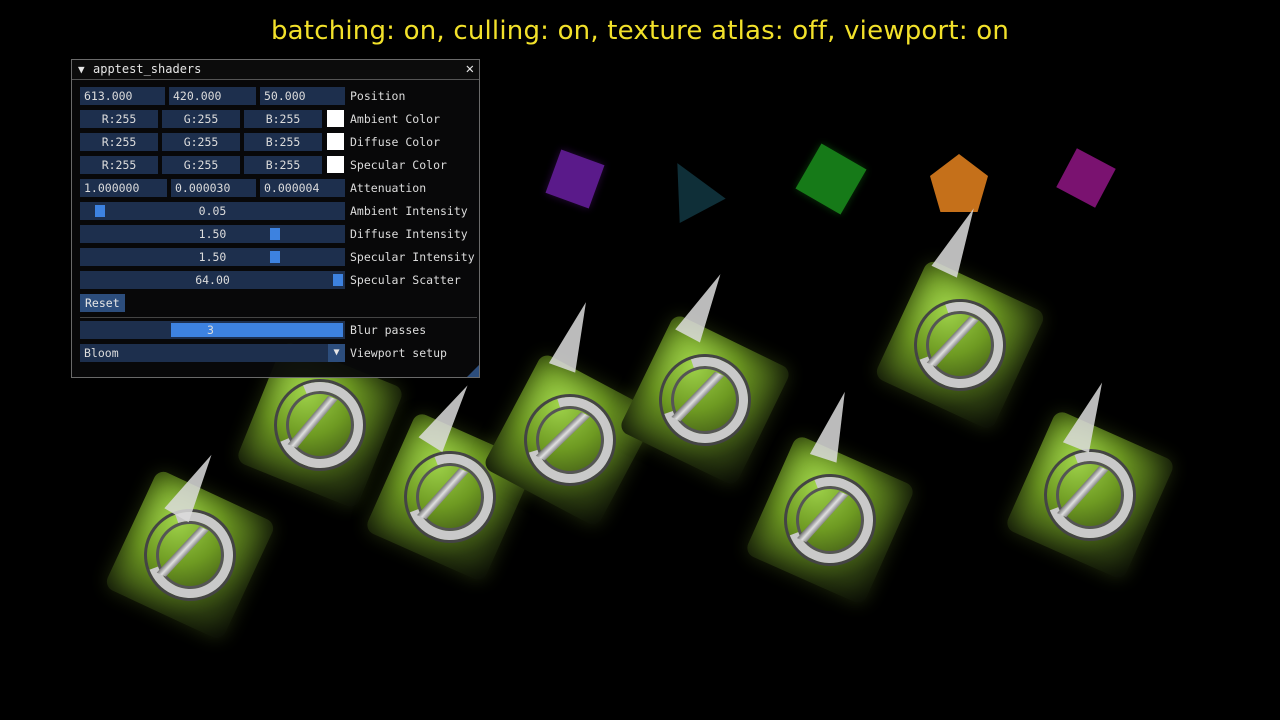 The width and height of the screenshot is (1280, 720). I want to click on viewport-setup-row: Bloom ▼ Viewport setup, so click(278, 353).